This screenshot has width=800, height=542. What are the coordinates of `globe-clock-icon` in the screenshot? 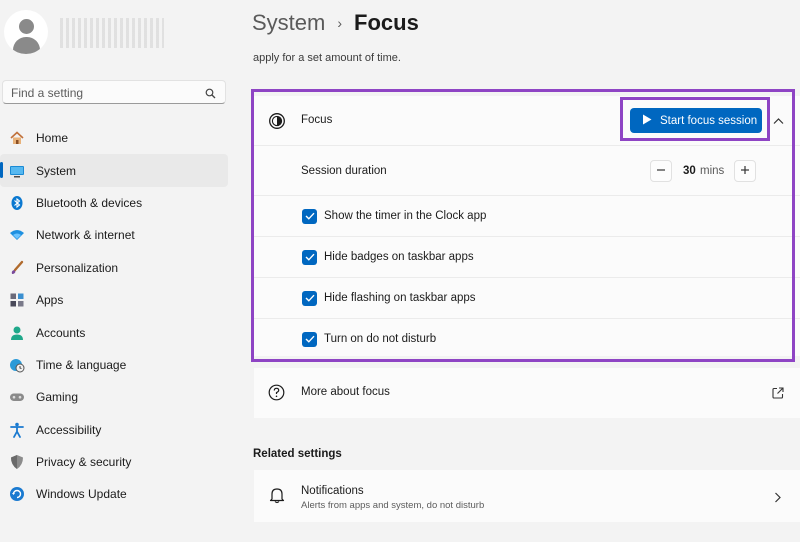 It's located at (17, 365).